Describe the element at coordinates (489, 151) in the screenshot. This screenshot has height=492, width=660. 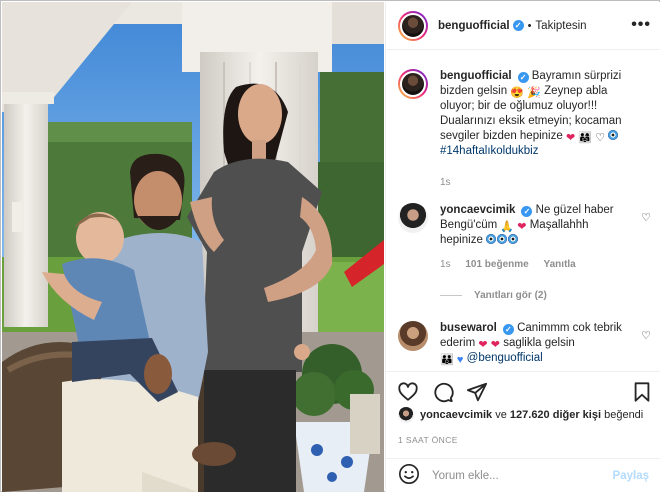
I see `hashtag-link: #14haftalıkoldukbiz` at that location.